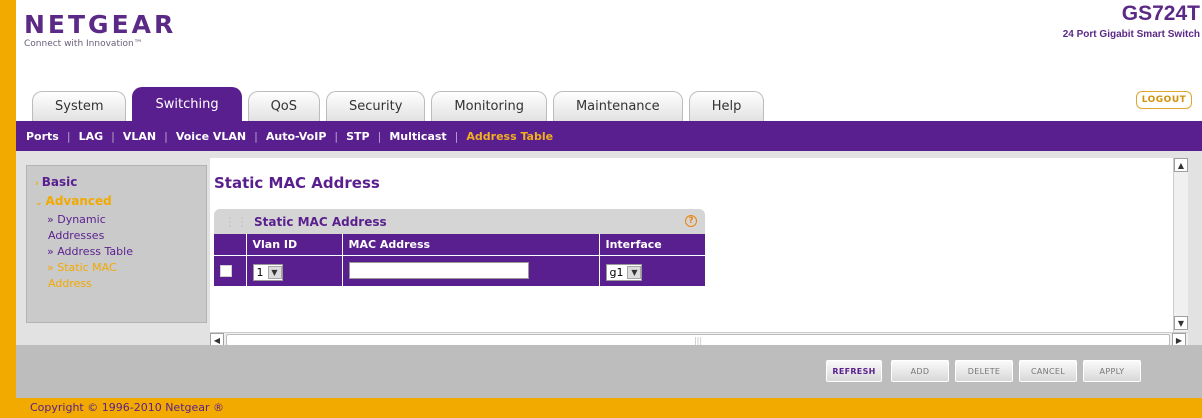  I want to click on netgear-logo: NETGEAR Connect with Innovation™, so click(100, 30).